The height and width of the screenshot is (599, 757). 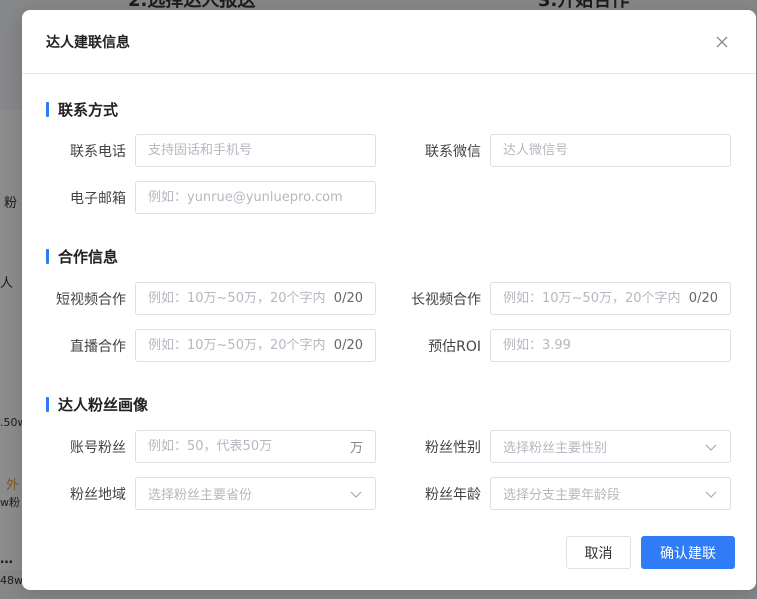 What do you see at coordinates (98, 199) in the screenshot?
I see `email-label: 电子邮箱` at bounding box center [98, 199].